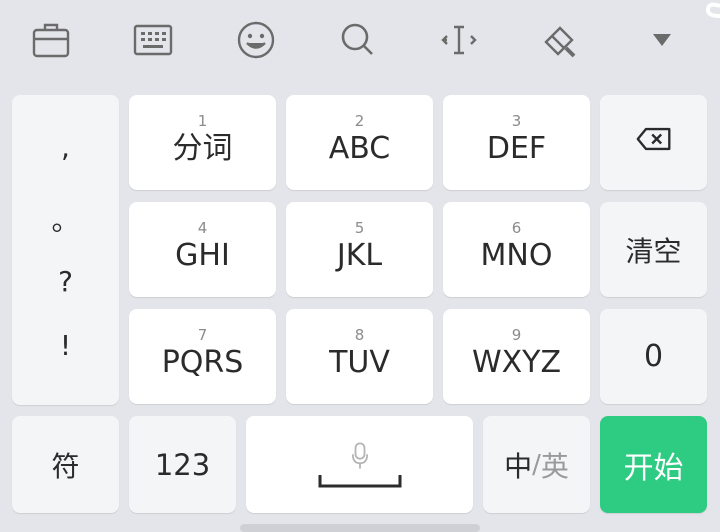  What do you see at coordinates (709, 13) in the screenshot?
I see `logo-mark-icon` at bounding box center [709, 13].